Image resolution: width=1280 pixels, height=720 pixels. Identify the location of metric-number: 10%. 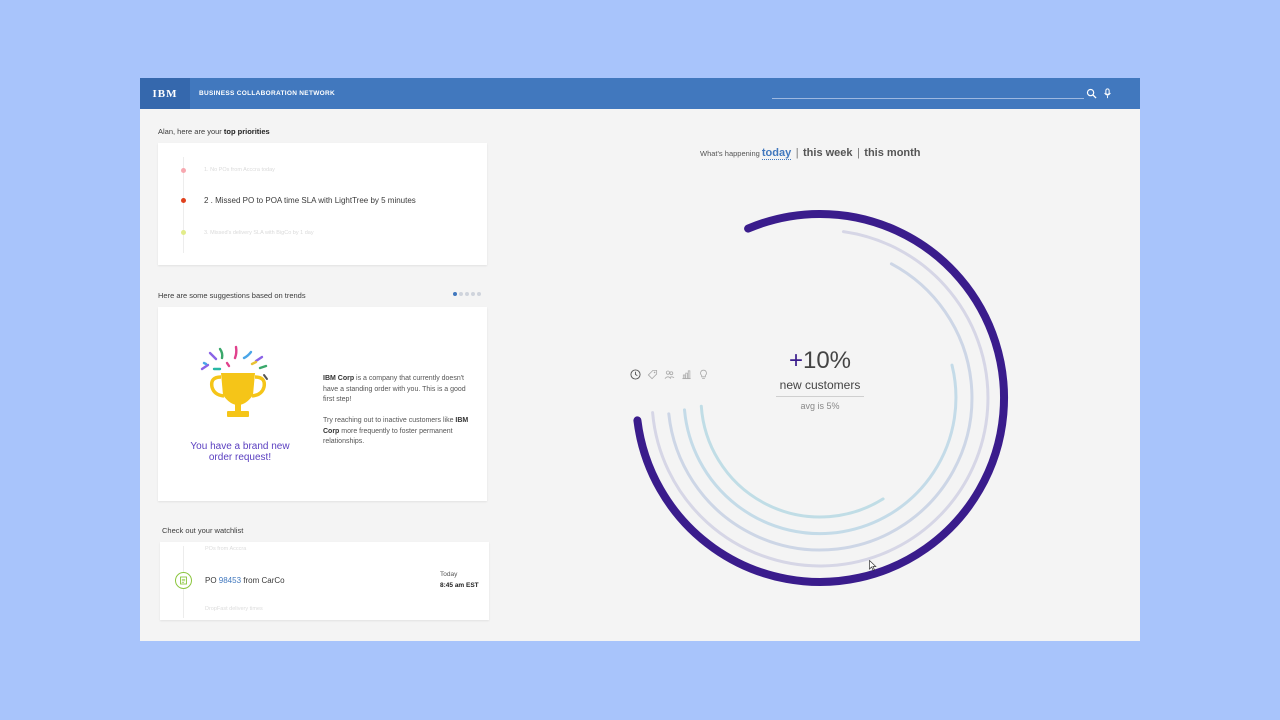
(827, 360).